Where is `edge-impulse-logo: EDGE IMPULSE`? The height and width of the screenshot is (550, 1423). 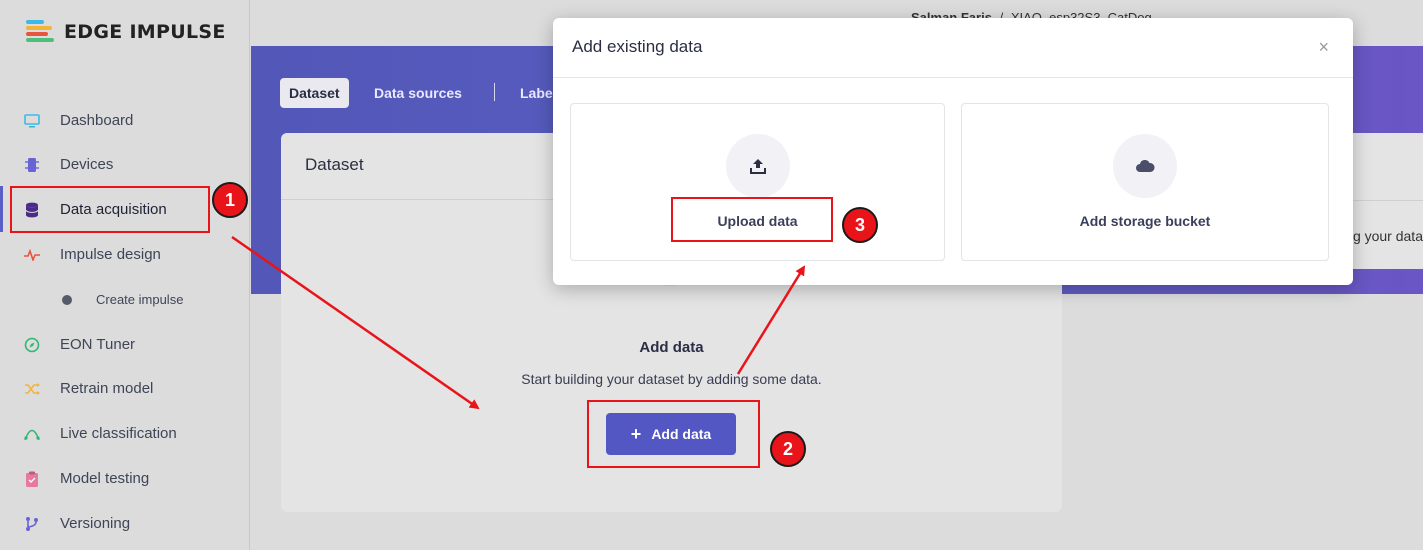 edge-impulse-logo: EDGE IMPULSE is located at coordinates (126, 32).